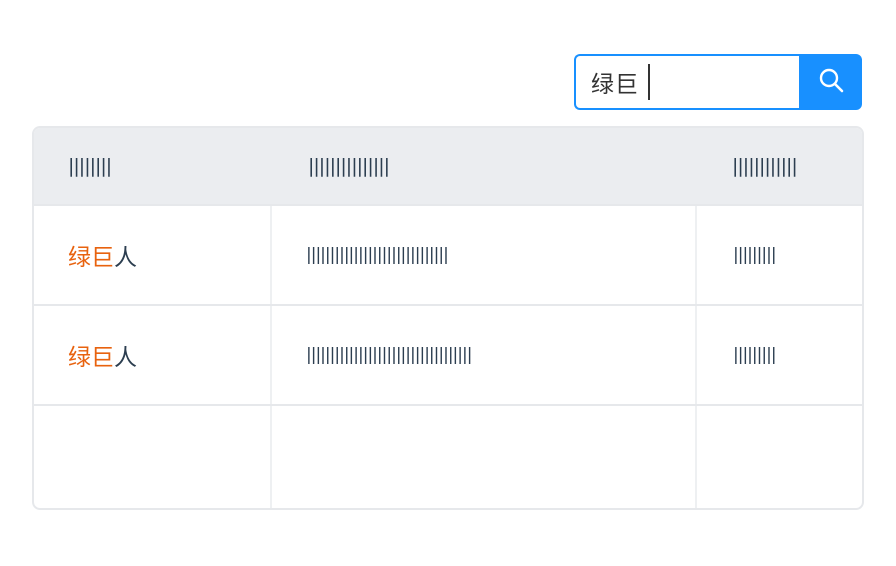 The image size is (896, 566). I want to click on column-header: |||||||||||||||, so click(484, 166).